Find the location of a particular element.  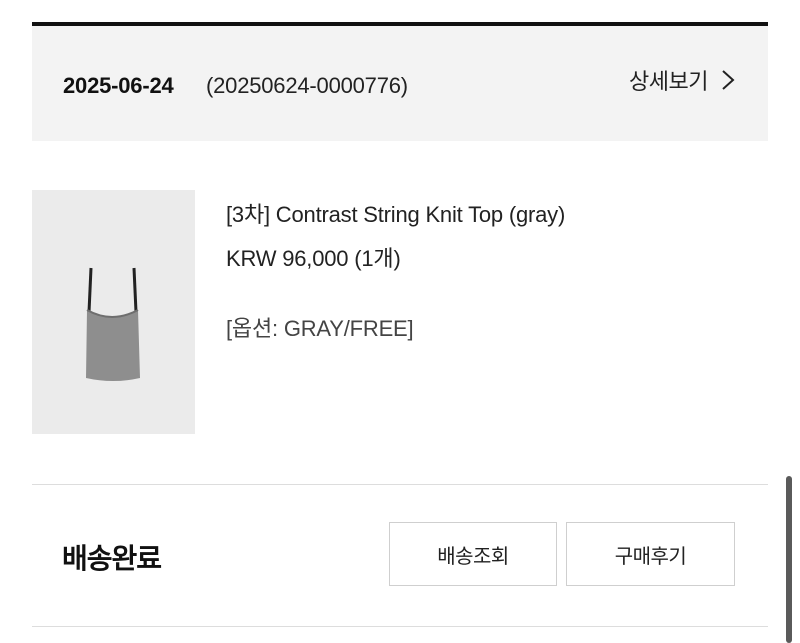

knit-top-image is located at coordinates (113, 312).